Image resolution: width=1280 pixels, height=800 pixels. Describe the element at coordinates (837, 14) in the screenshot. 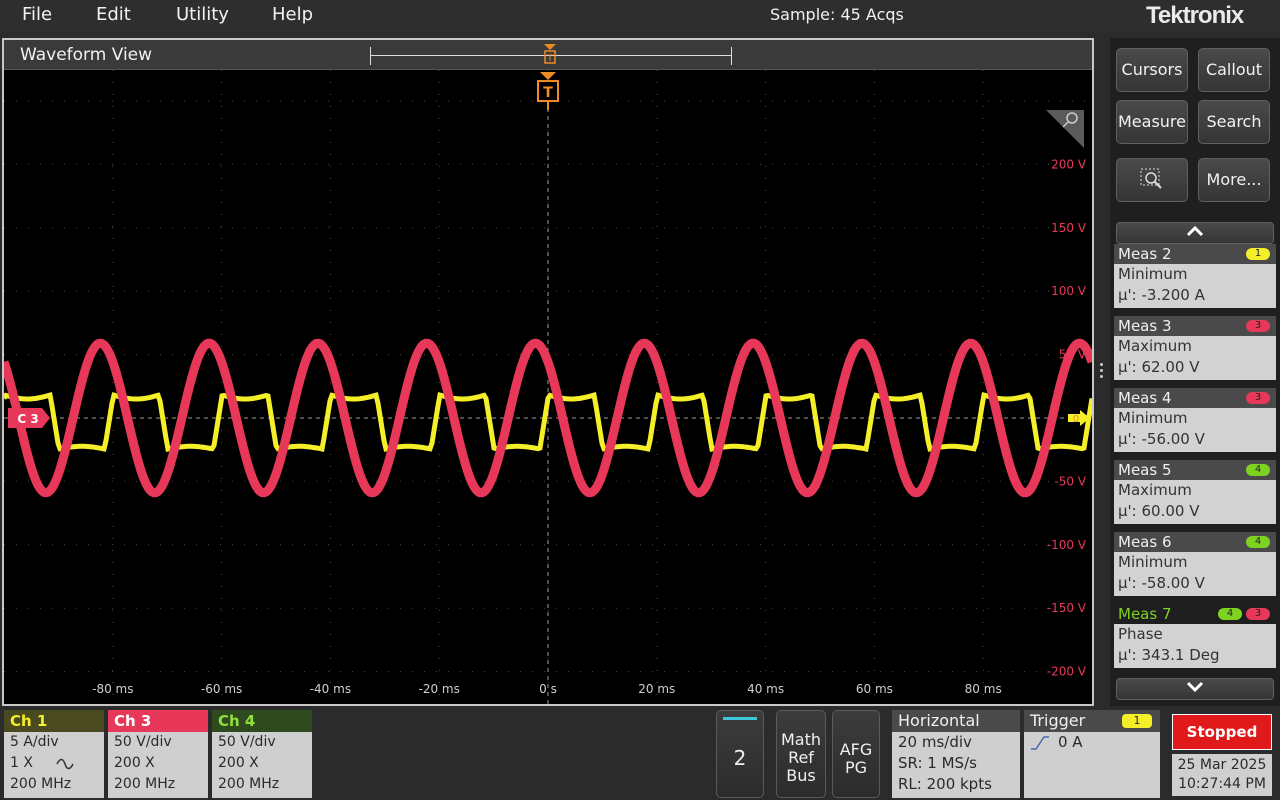

I see `acquisition-status: Sample: 45 Acqs` at that location.